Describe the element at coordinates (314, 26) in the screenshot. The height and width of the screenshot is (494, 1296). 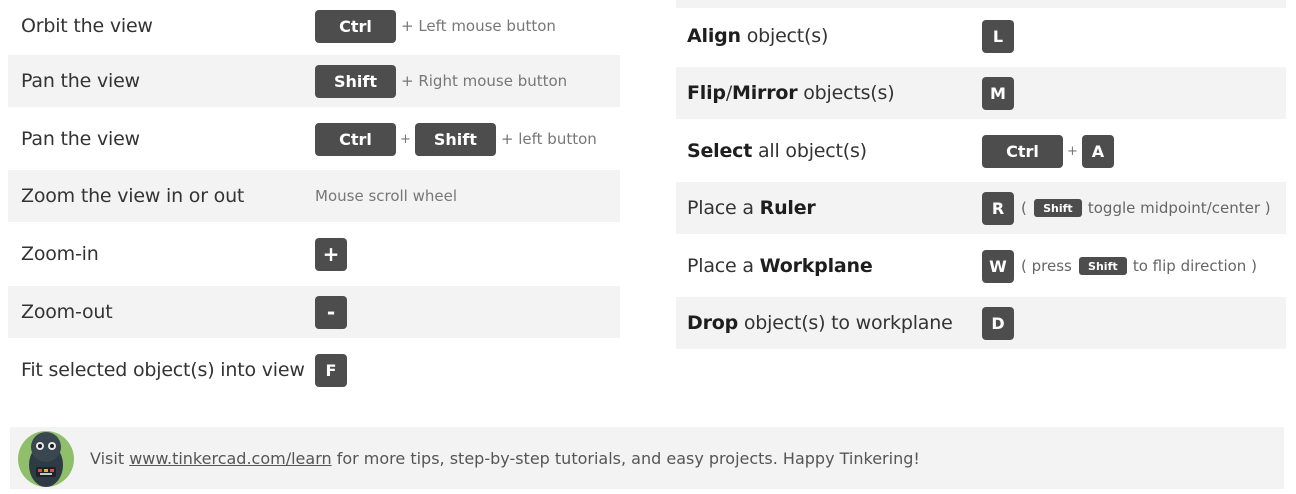
I see `shortcut-row-orbit: Orbit the view Ctrl + Left mouse button` at that location.